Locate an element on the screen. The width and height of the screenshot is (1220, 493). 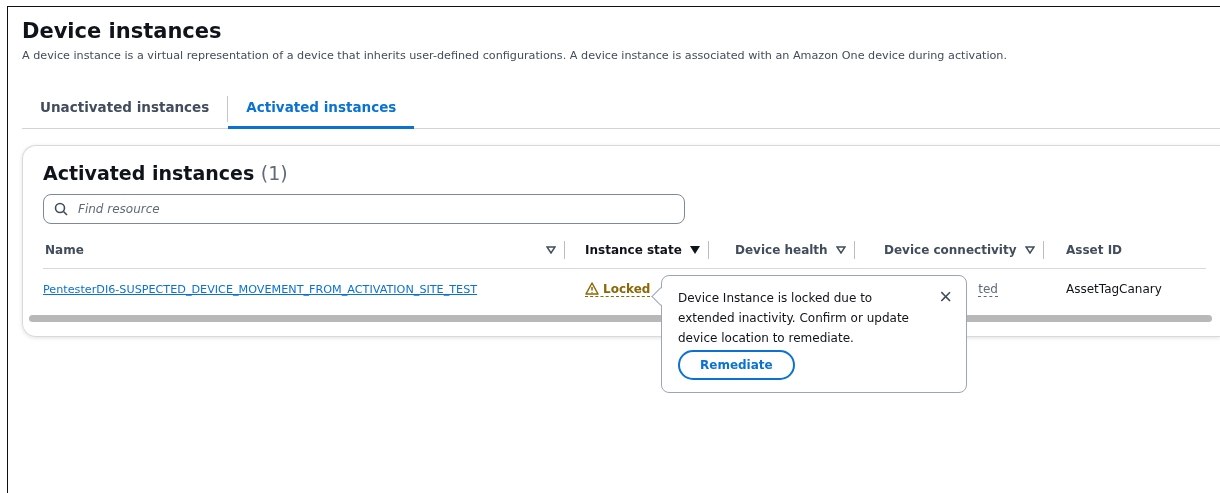
column-header: Asset ID is located at coordinates (1094, 250).